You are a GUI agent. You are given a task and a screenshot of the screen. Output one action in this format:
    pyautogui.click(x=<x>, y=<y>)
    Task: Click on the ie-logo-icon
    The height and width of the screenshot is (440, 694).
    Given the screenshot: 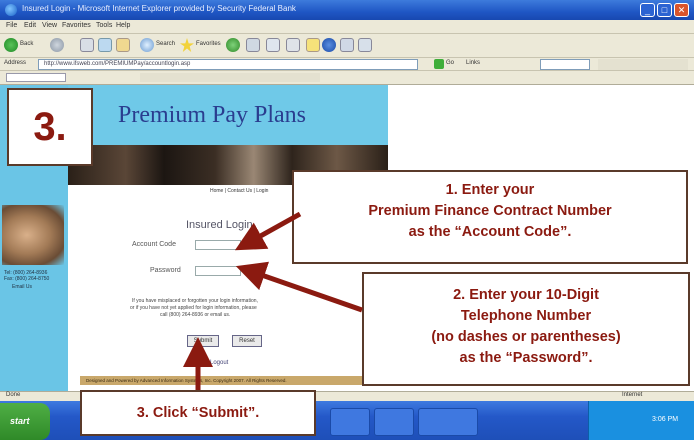 What is the action you would take?
    pyautogui.click(x=11, y=10)
    